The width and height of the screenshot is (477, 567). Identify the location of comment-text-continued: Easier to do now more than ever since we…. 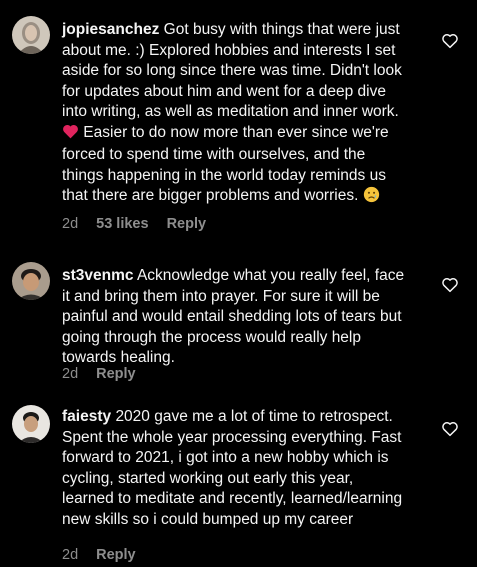
(225, 164).